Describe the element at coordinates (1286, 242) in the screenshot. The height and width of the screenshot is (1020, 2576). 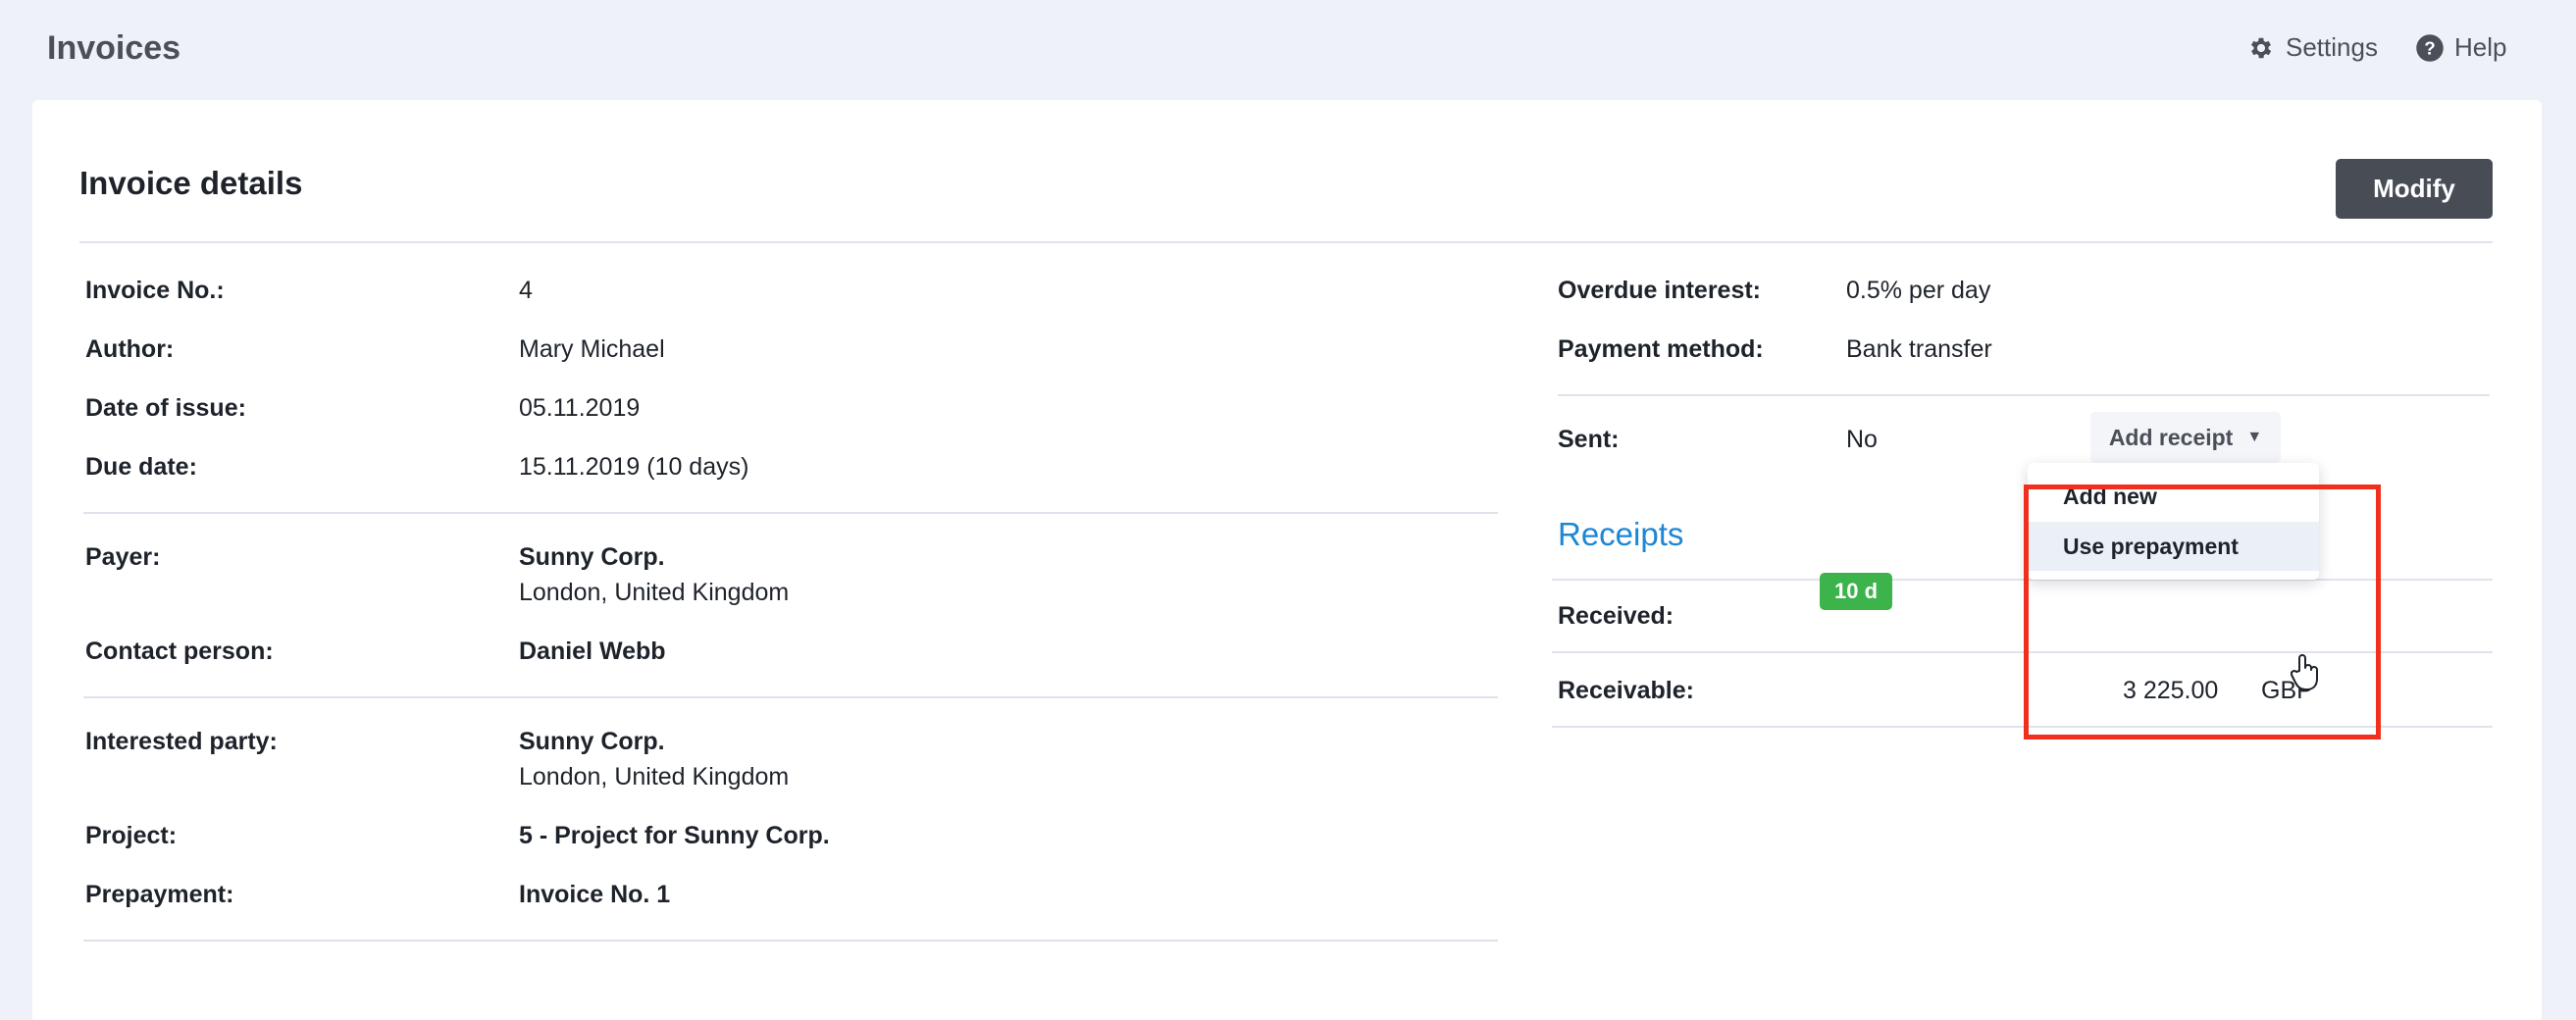
I see `header-divider` at that location.